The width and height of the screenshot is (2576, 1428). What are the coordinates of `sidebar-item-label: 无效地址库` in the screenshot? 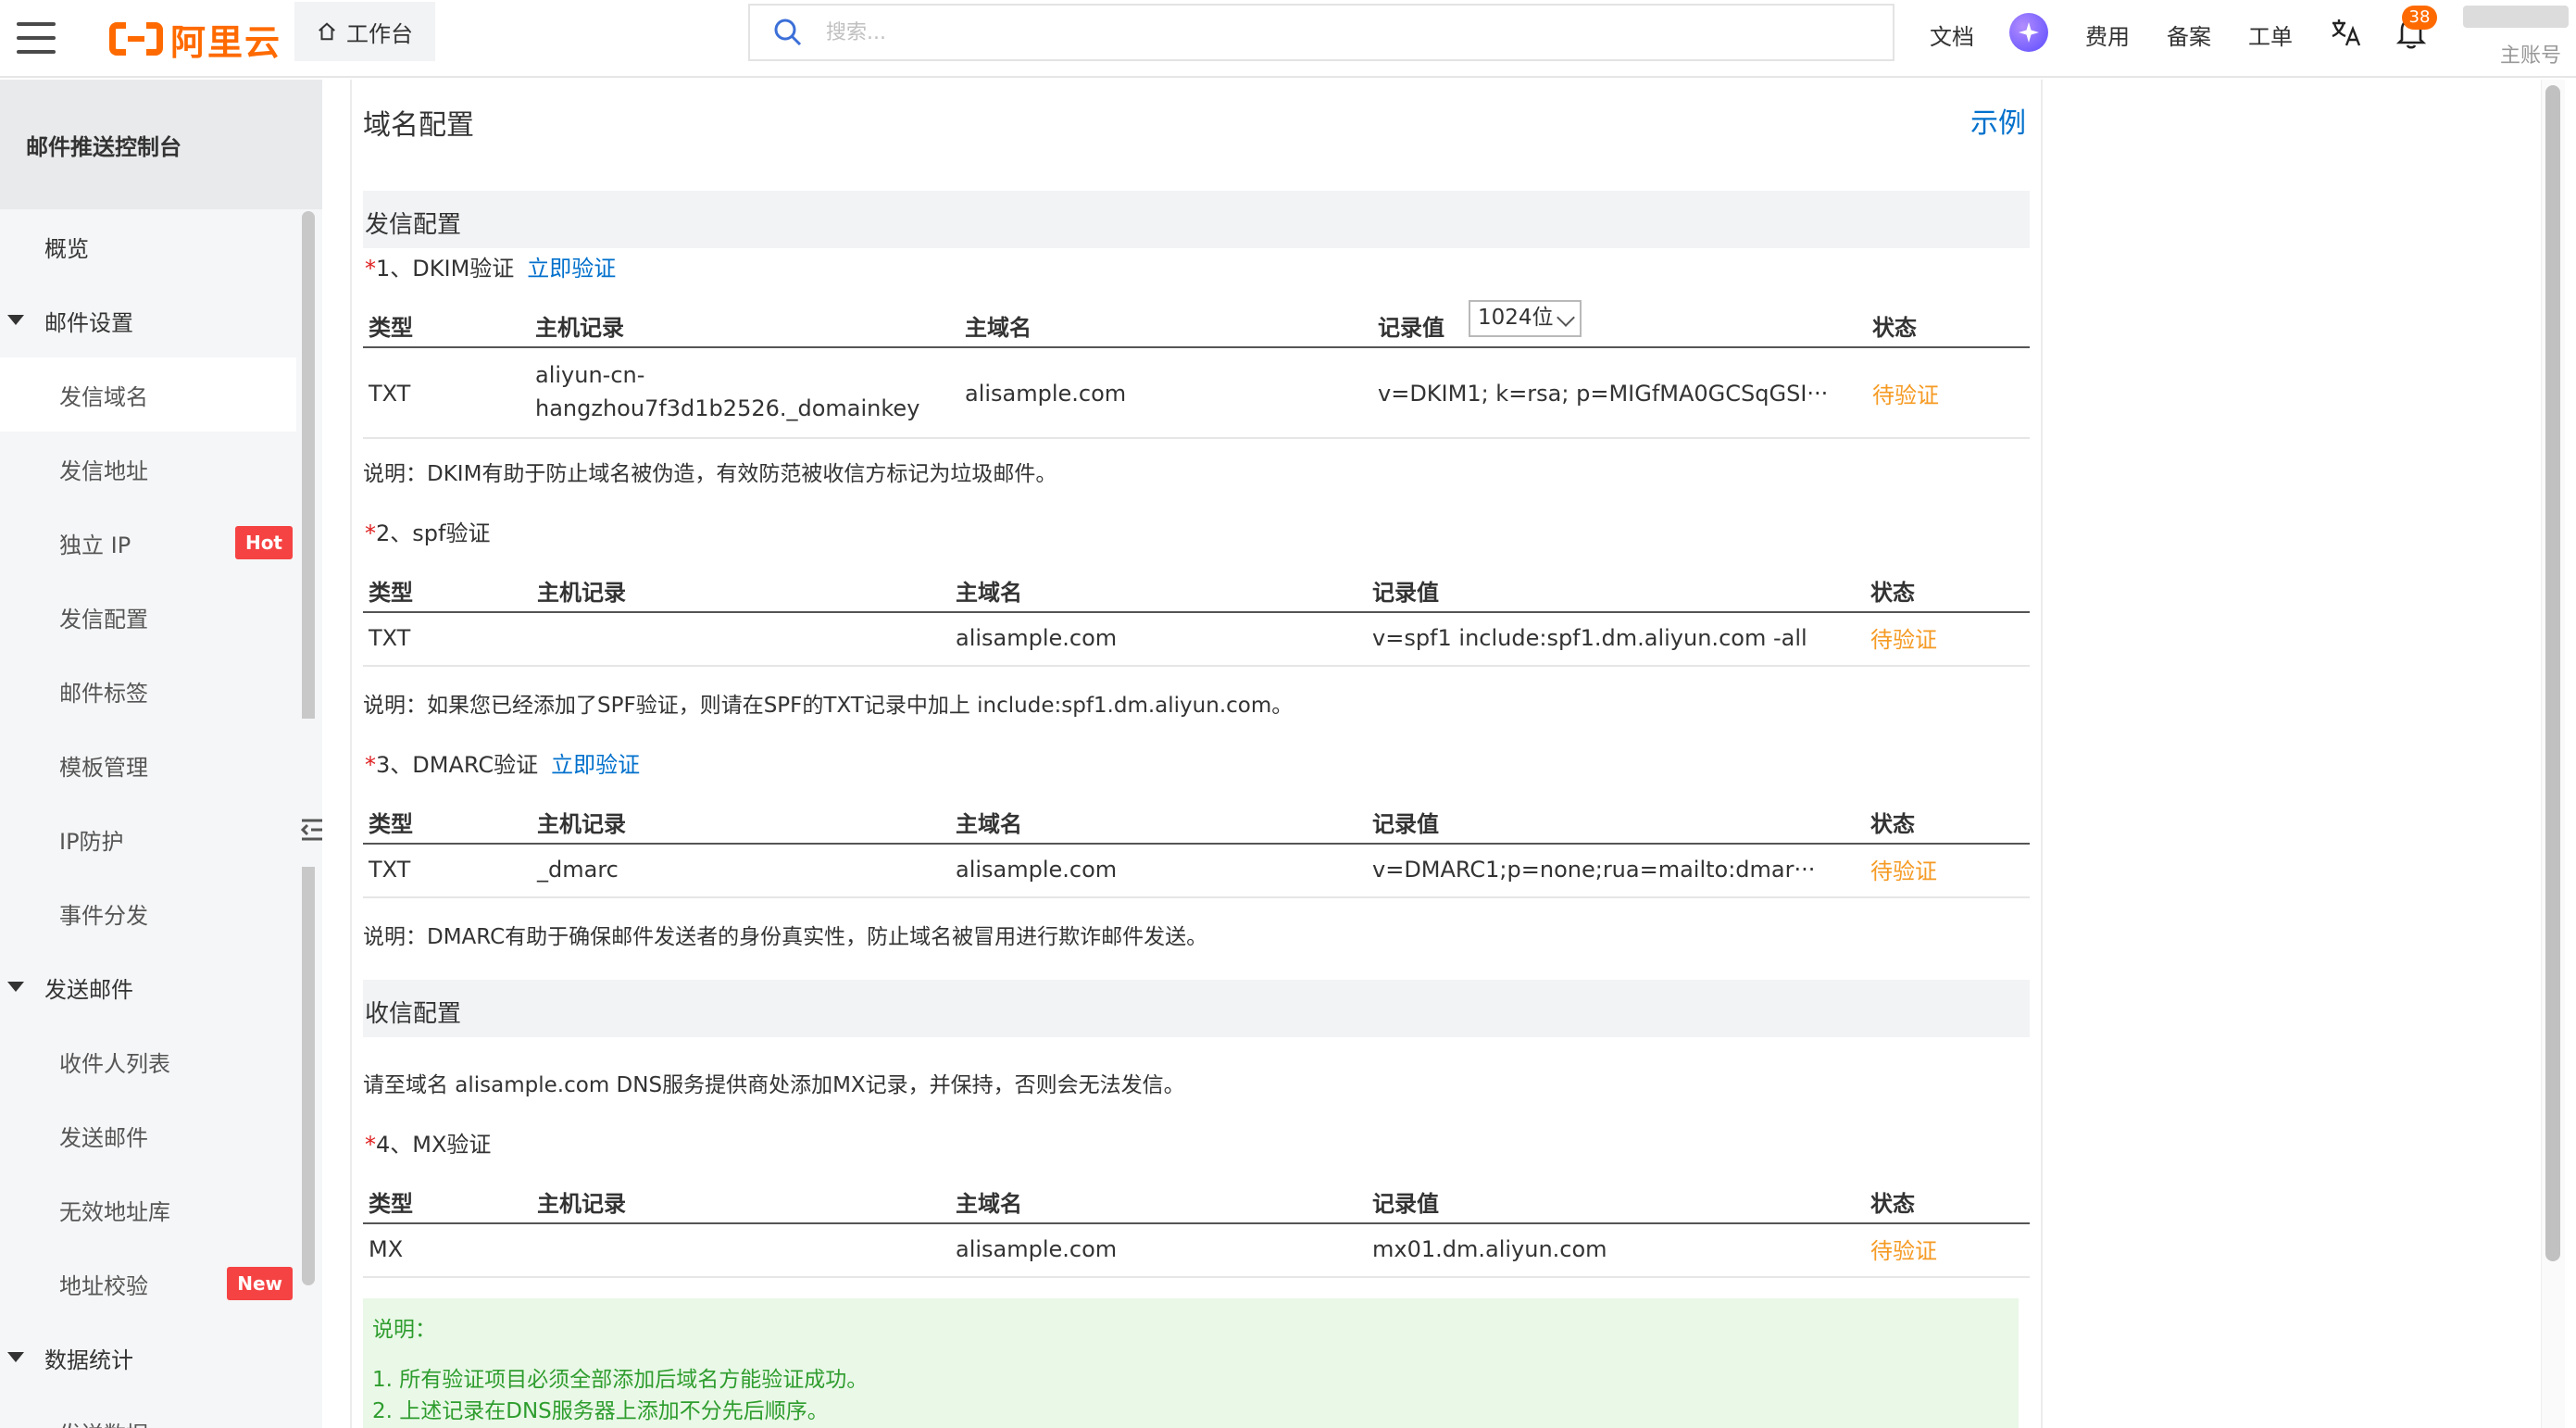 It's located at (114, 1211).